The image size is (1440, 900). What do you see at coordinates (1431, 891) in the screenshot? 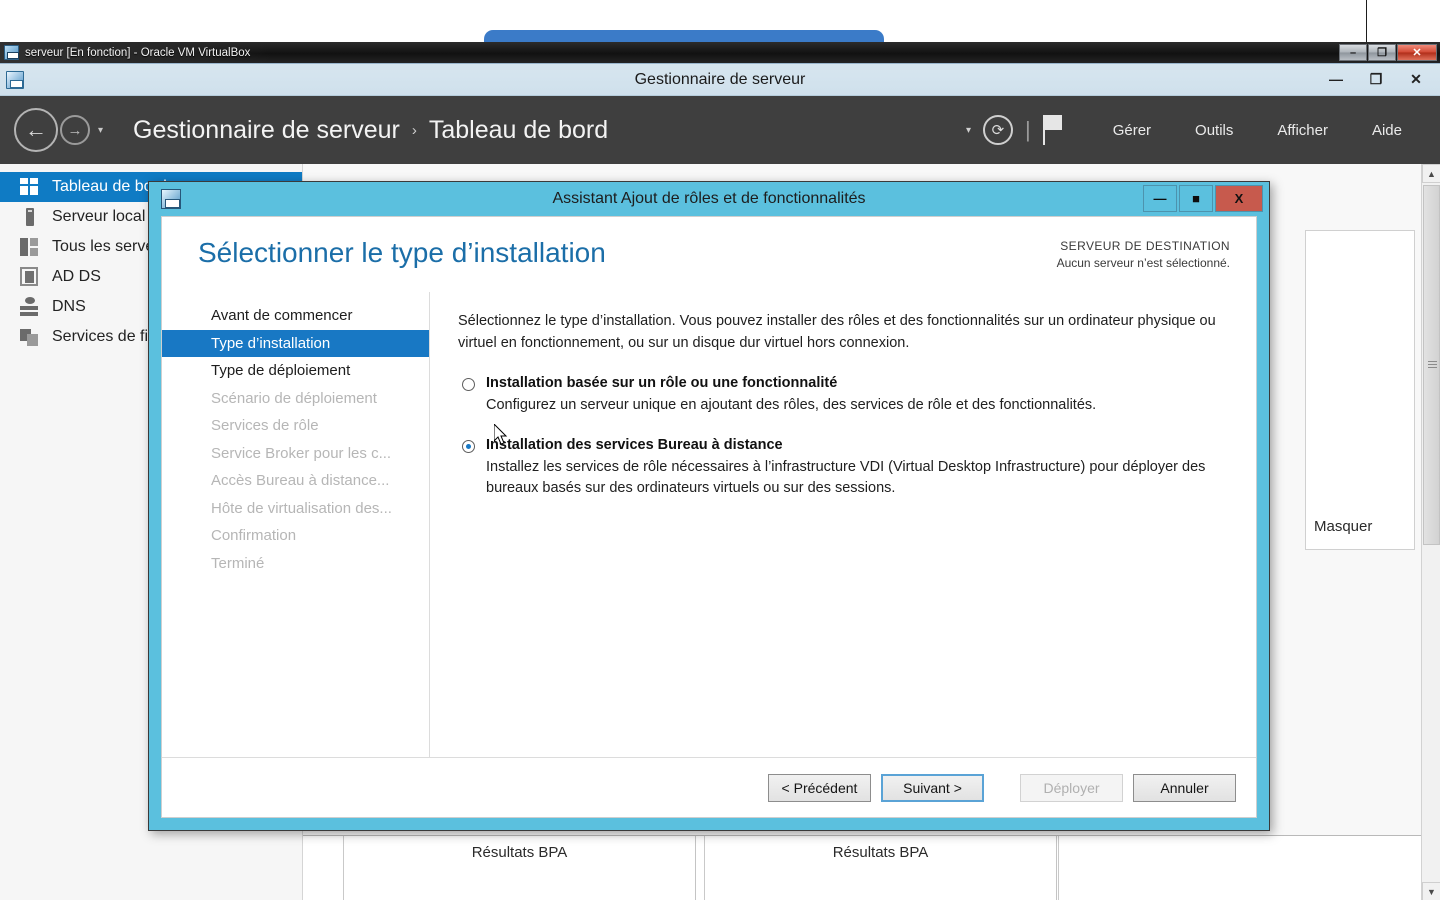
I see `scroll-down-arrow-icon: ▼` at bounding box center [1431, 891].